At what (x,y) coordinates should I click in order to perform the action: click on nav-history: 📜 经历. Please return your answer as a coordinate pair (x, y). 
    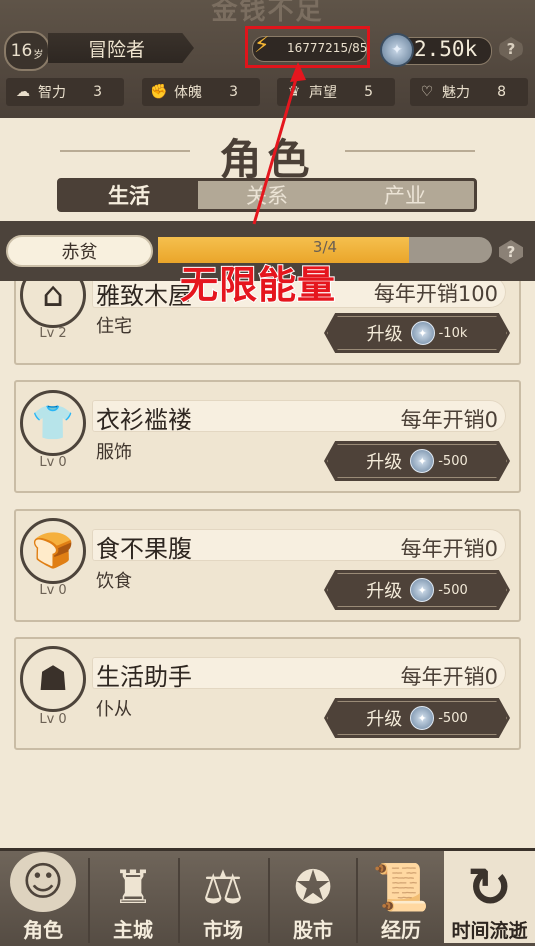
    Looking at the image, I should click on (401, 897).